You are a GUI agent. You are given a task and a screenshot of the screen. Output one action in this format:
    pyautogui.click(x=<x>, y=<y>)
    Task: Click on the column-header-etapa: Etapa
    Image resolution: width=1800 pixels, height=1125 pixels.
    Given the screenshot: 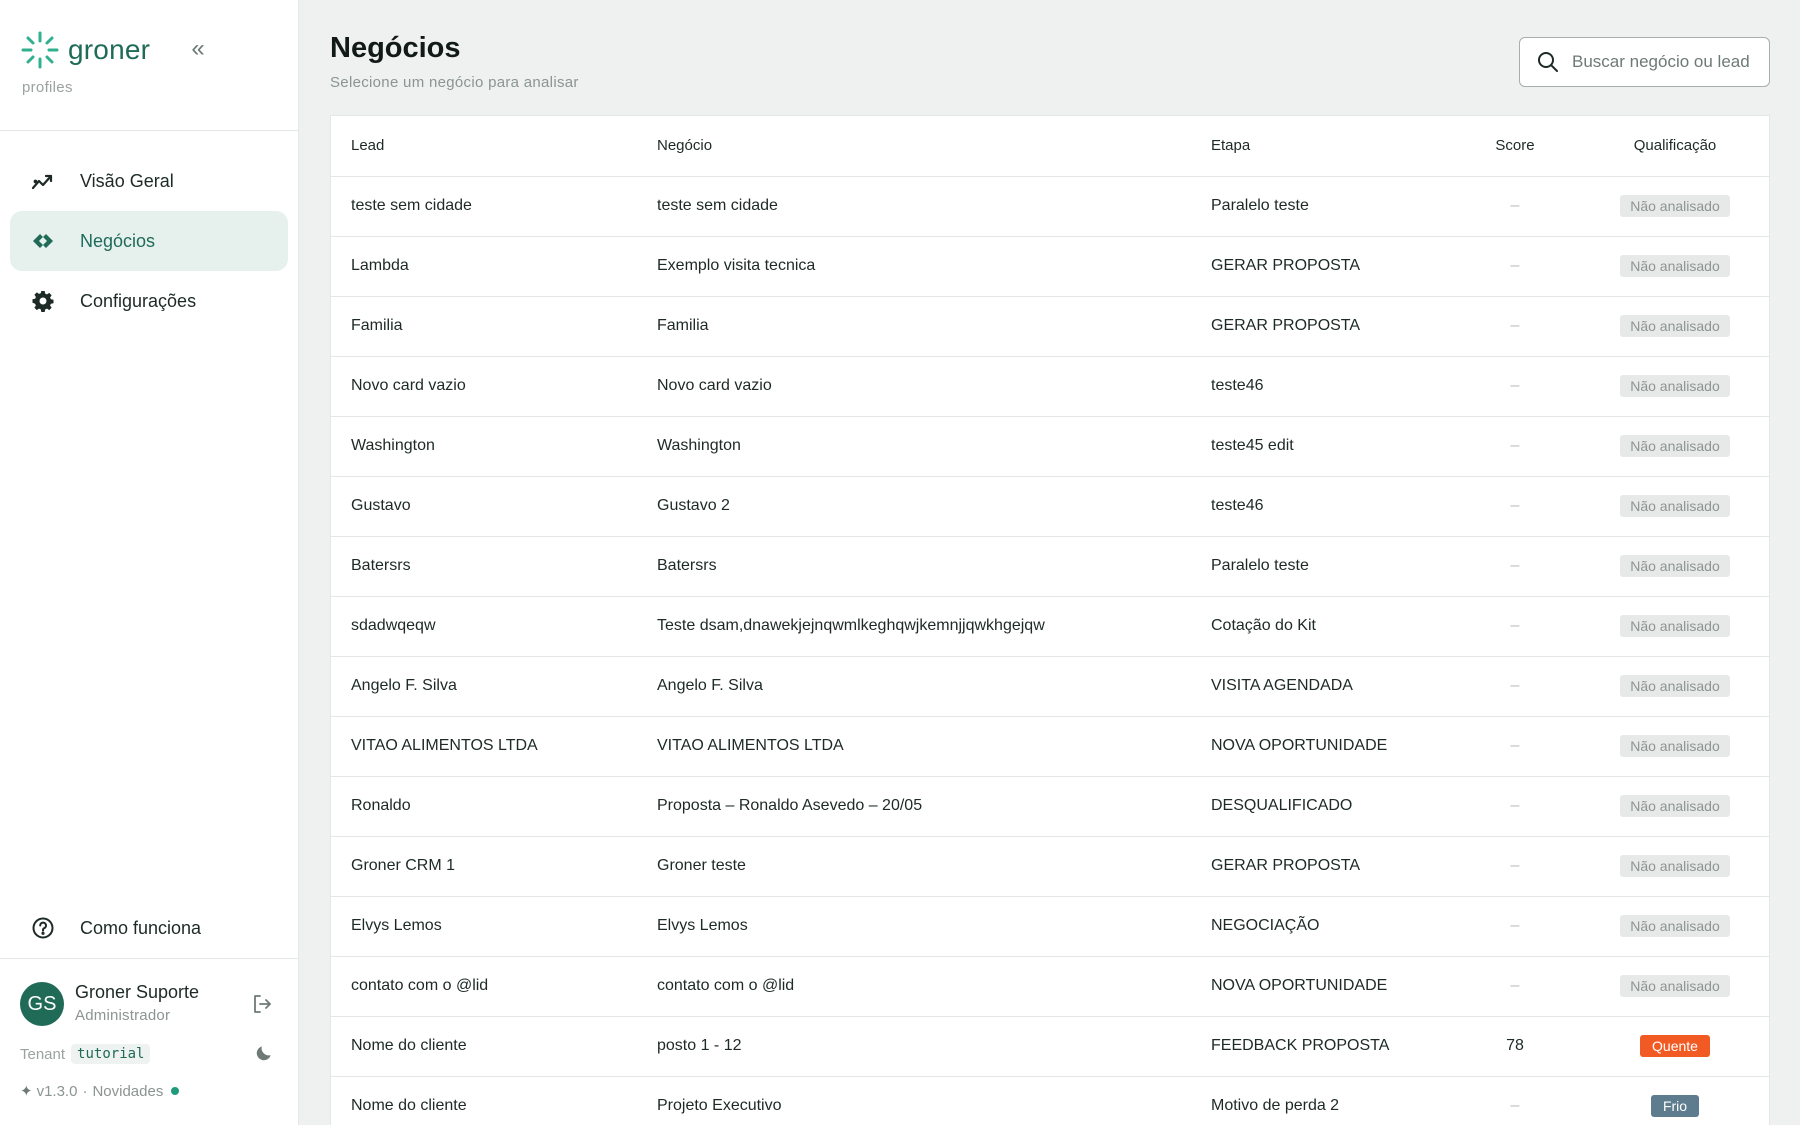 What is the action you would take?
    pyautogui.click(x=1331, y=146)
    